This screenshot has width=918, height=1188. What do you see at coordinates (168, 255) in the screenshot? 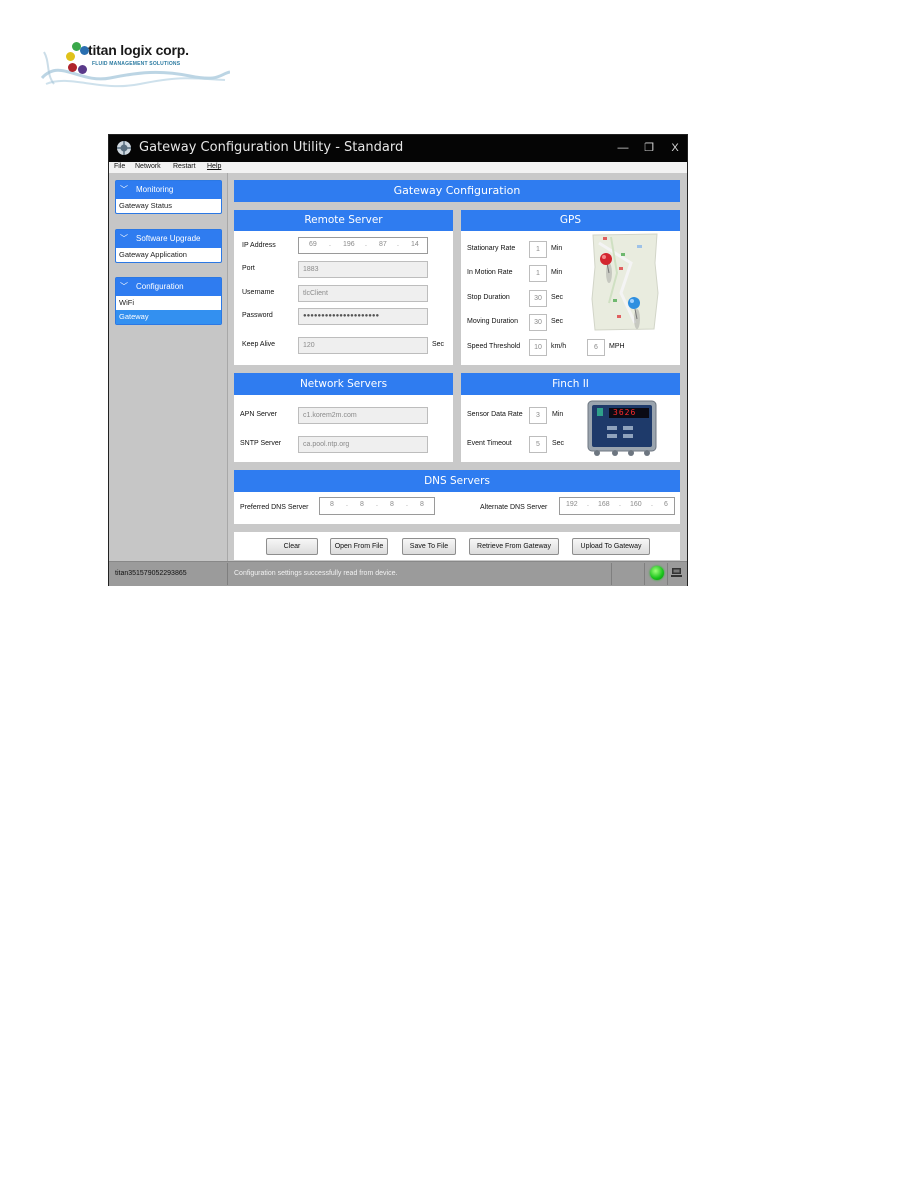
I see `sidebar-item-gateway-application: Gateway Application` at bounding box center [168, 255].